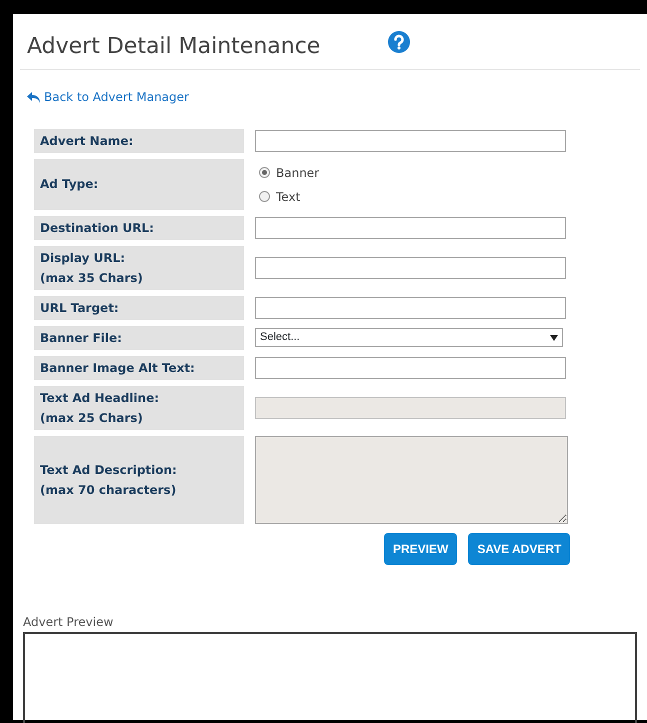  I want to click on field-label: Ad Type:, so click(139, 184).